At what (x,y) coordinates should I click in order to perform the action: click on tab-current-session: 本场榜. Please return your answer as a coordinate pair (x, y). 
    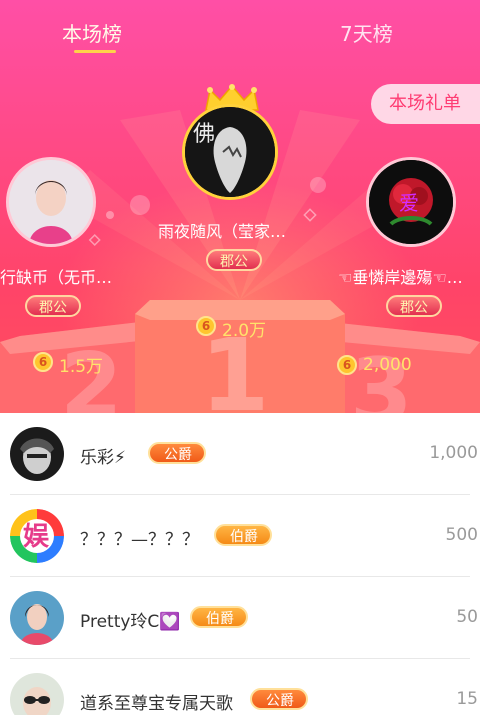
    Looking at the image, I should click on (92, 32).